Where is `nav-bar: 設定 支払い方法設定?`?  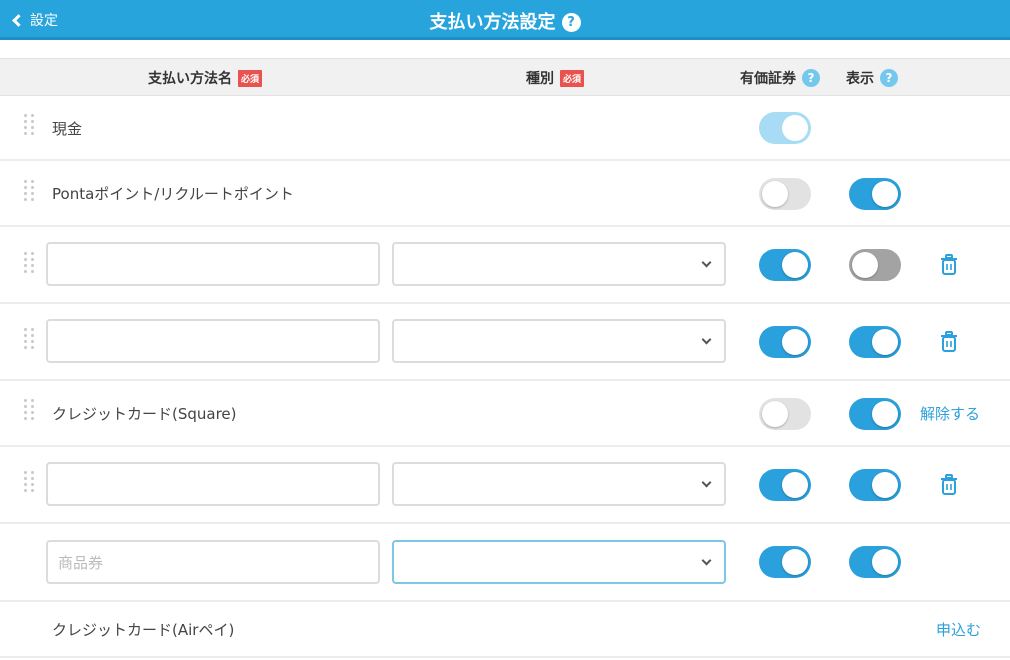
nav-bar: 設定 支払い方法設定? is located at coordinates (505, 20).